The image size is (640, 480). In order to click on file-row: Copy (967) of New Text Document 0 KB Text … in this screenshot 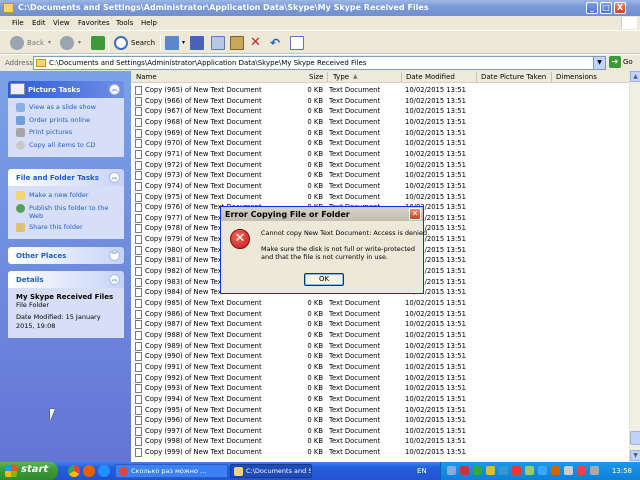, I will do `click(380, 111)`.